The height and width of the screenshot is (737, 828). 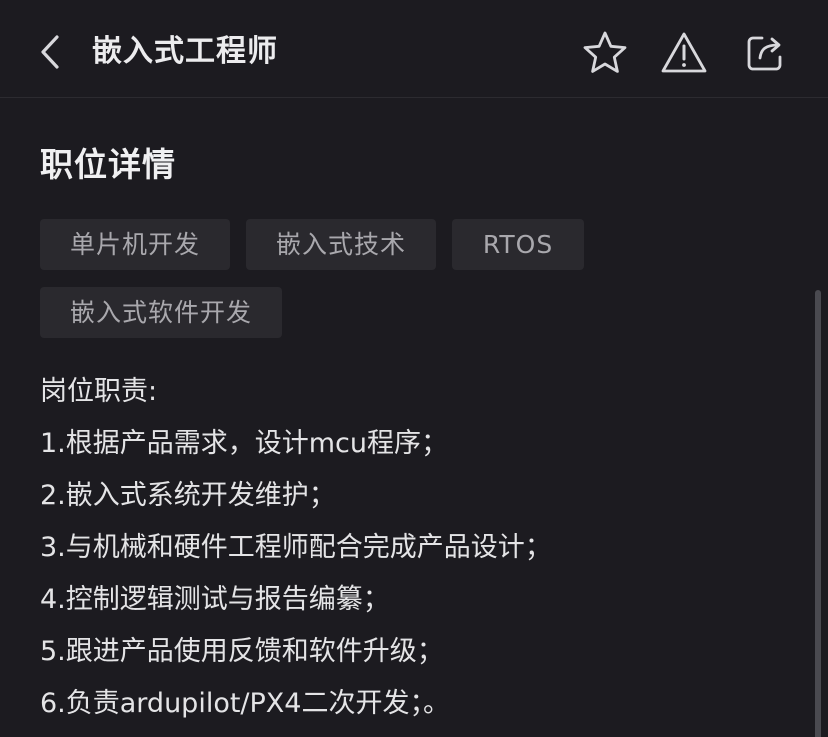 What do you see at coordinates (108, 164) in the screenshot?
I see `section-title: 职位详情` at bounding box center [108, 164].